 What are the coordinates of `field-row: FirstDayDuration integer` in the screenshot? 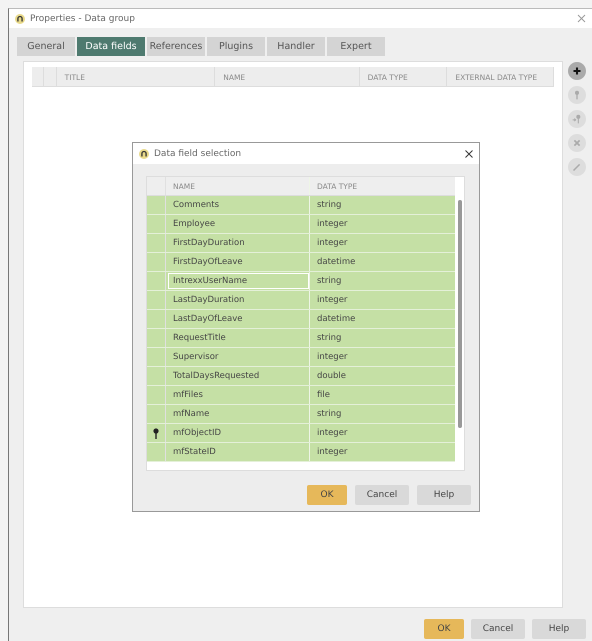 It's located at (301, 243).